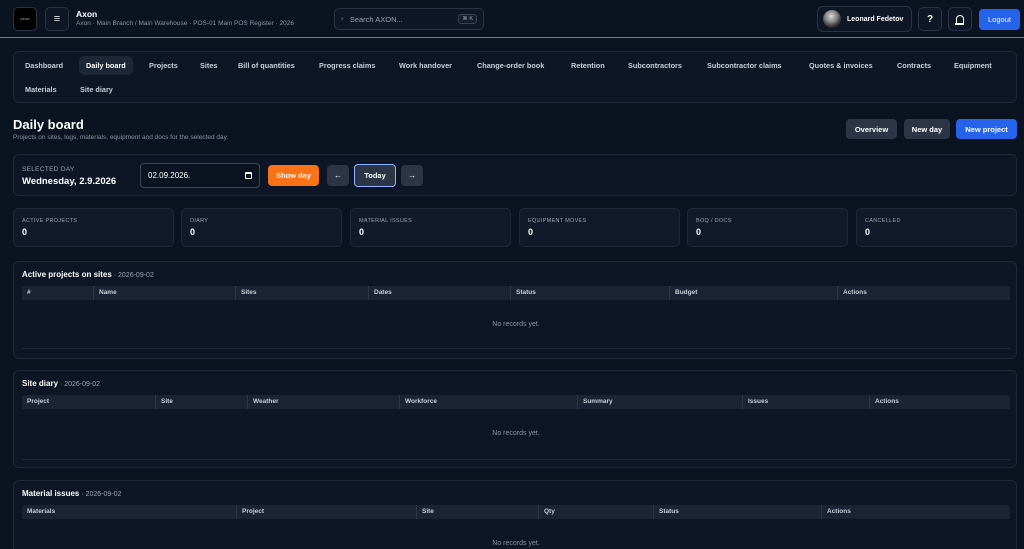 The width and height of the screenshot is (1024, 549). I want to click on menu-button: ≡, so click(57, 19).